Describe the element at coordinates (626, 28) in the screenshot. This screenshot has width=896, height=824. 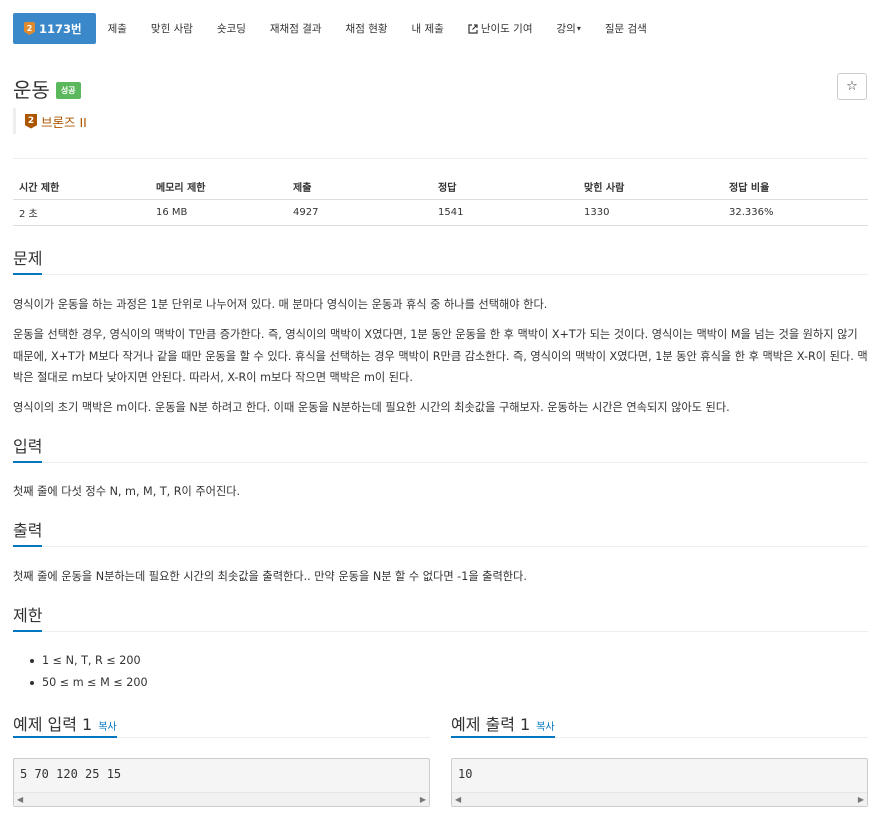
I see `nav-question-search: 질문 검색` at that location.